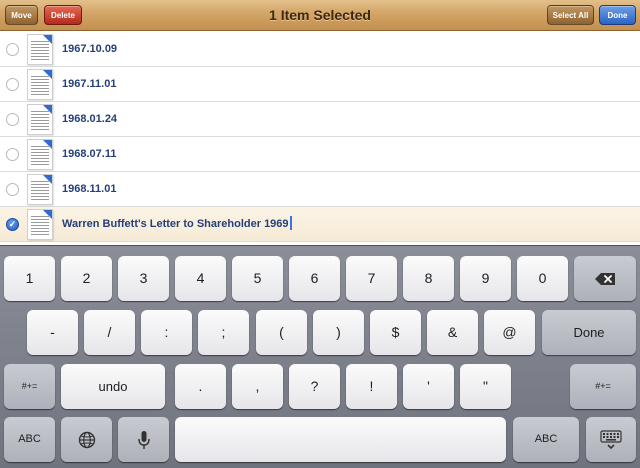 This screenshot has width=640, height=468. I want to click on backspace-icon, so click(605, 278).